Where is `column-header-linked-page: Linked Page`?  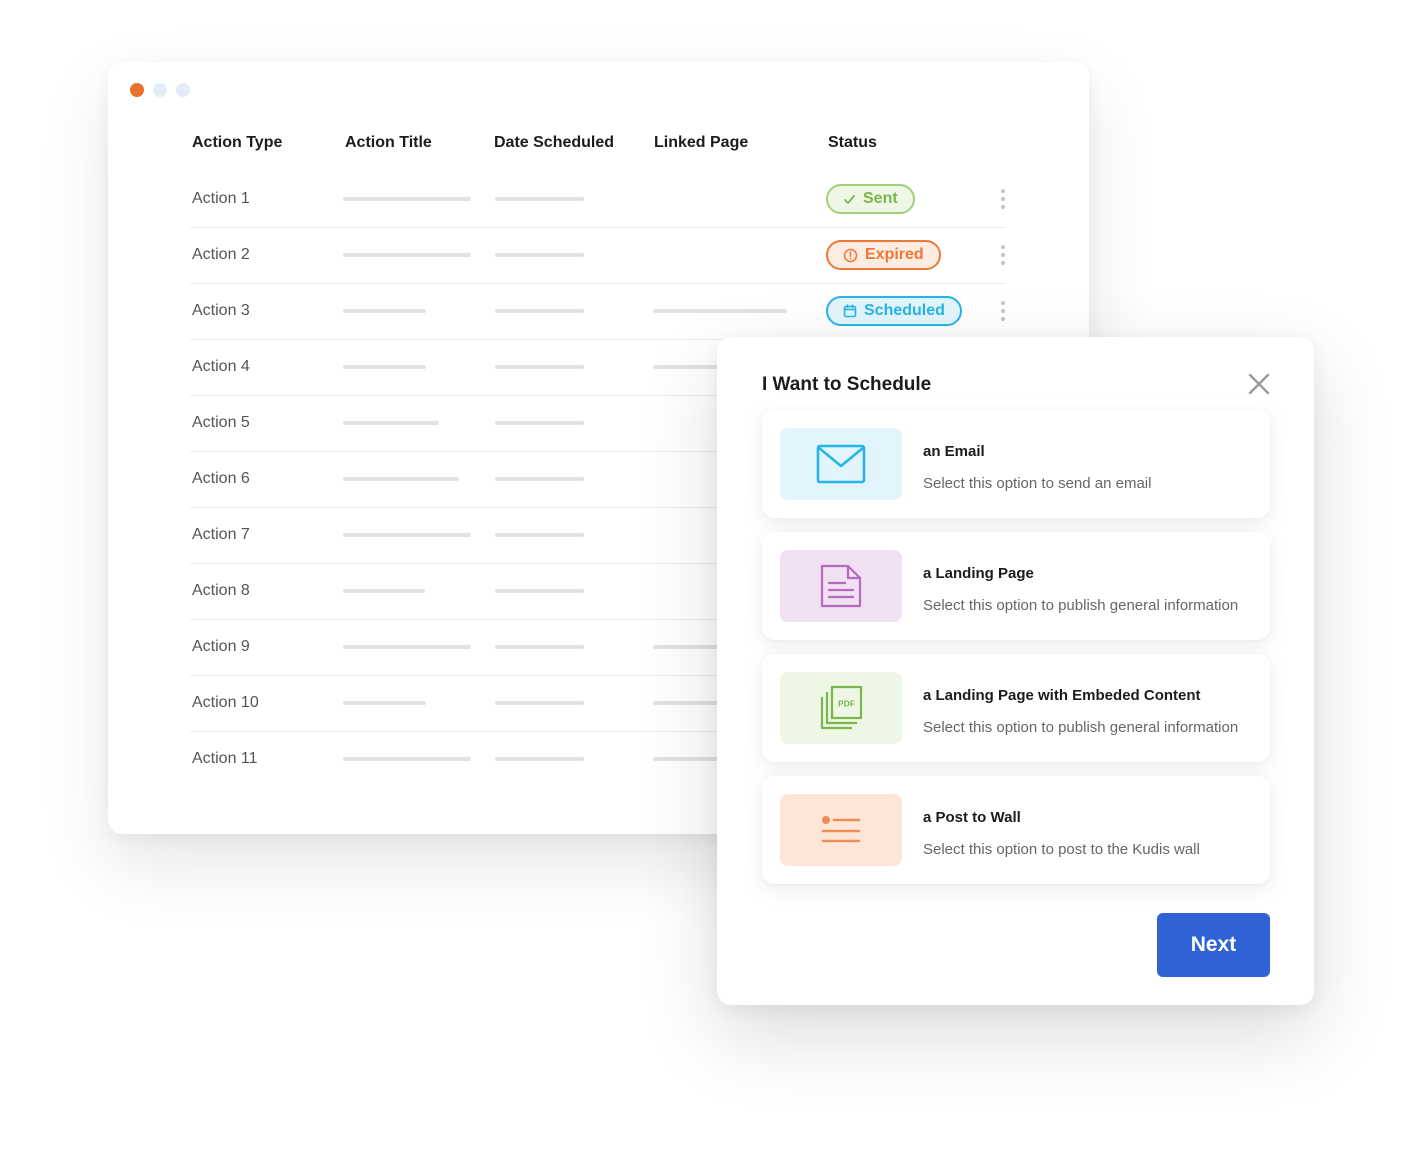 column-header-linked-page: Linked Page is located at coordinates (701, 142).